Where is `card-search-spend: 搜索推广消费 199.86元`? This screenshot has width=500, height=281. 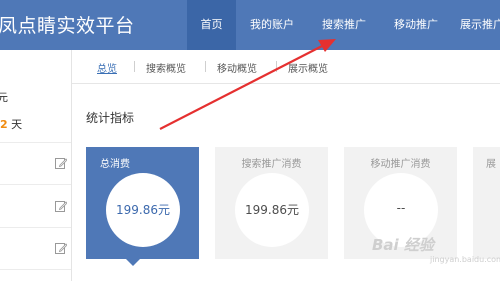
card-search-spend: 搜索推广消费 199.86元 is located at coordinates (271, 203).